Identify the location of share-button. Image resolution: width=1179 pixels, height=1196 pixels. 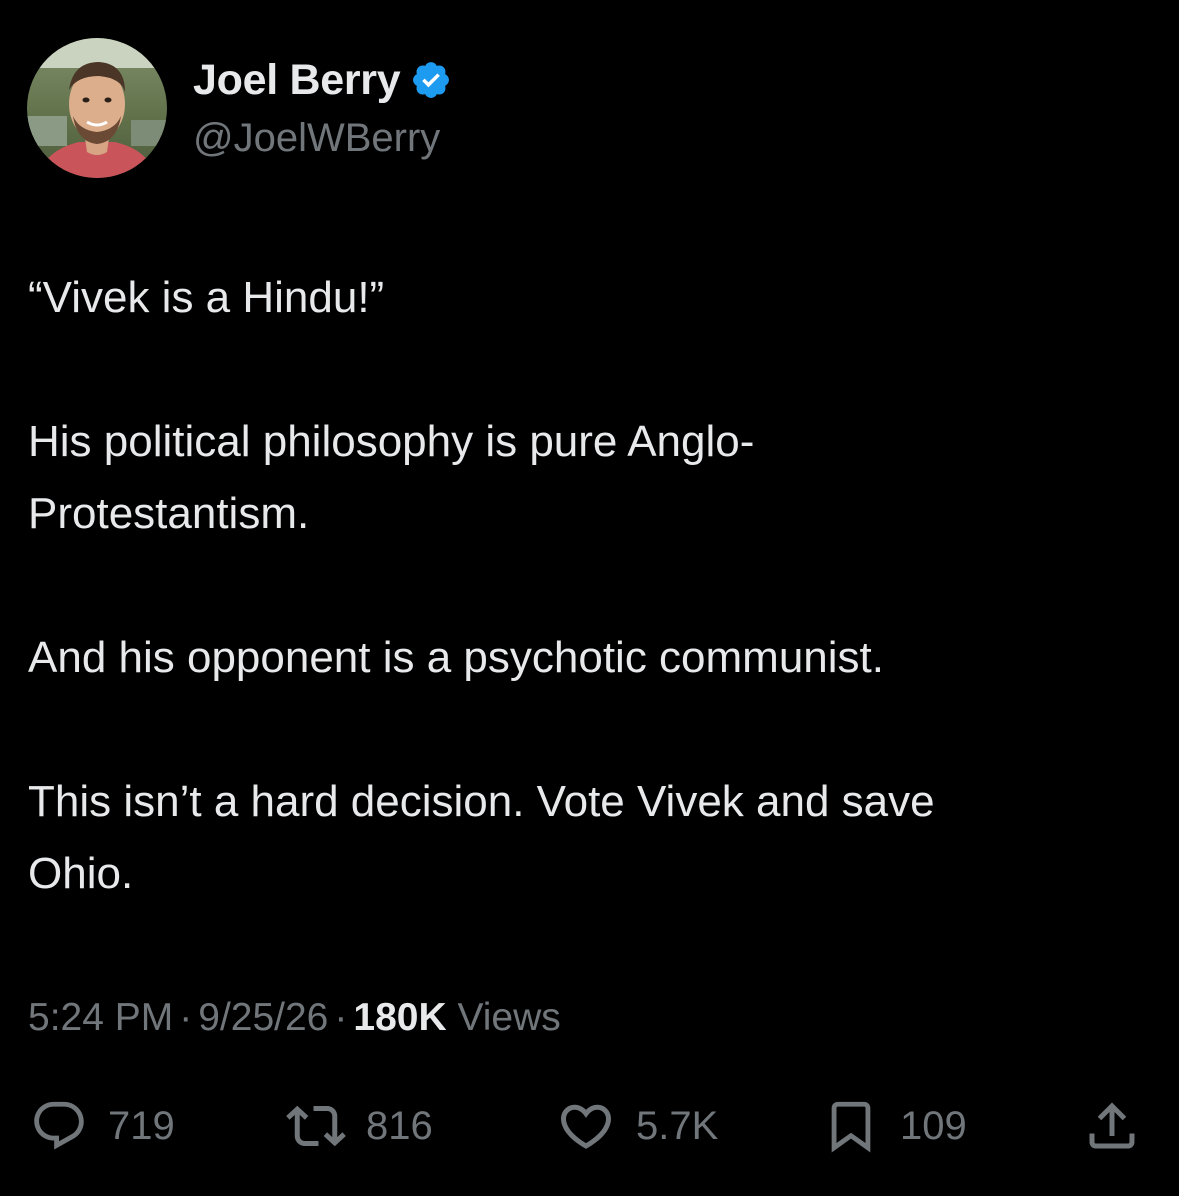
(1112, 1126).